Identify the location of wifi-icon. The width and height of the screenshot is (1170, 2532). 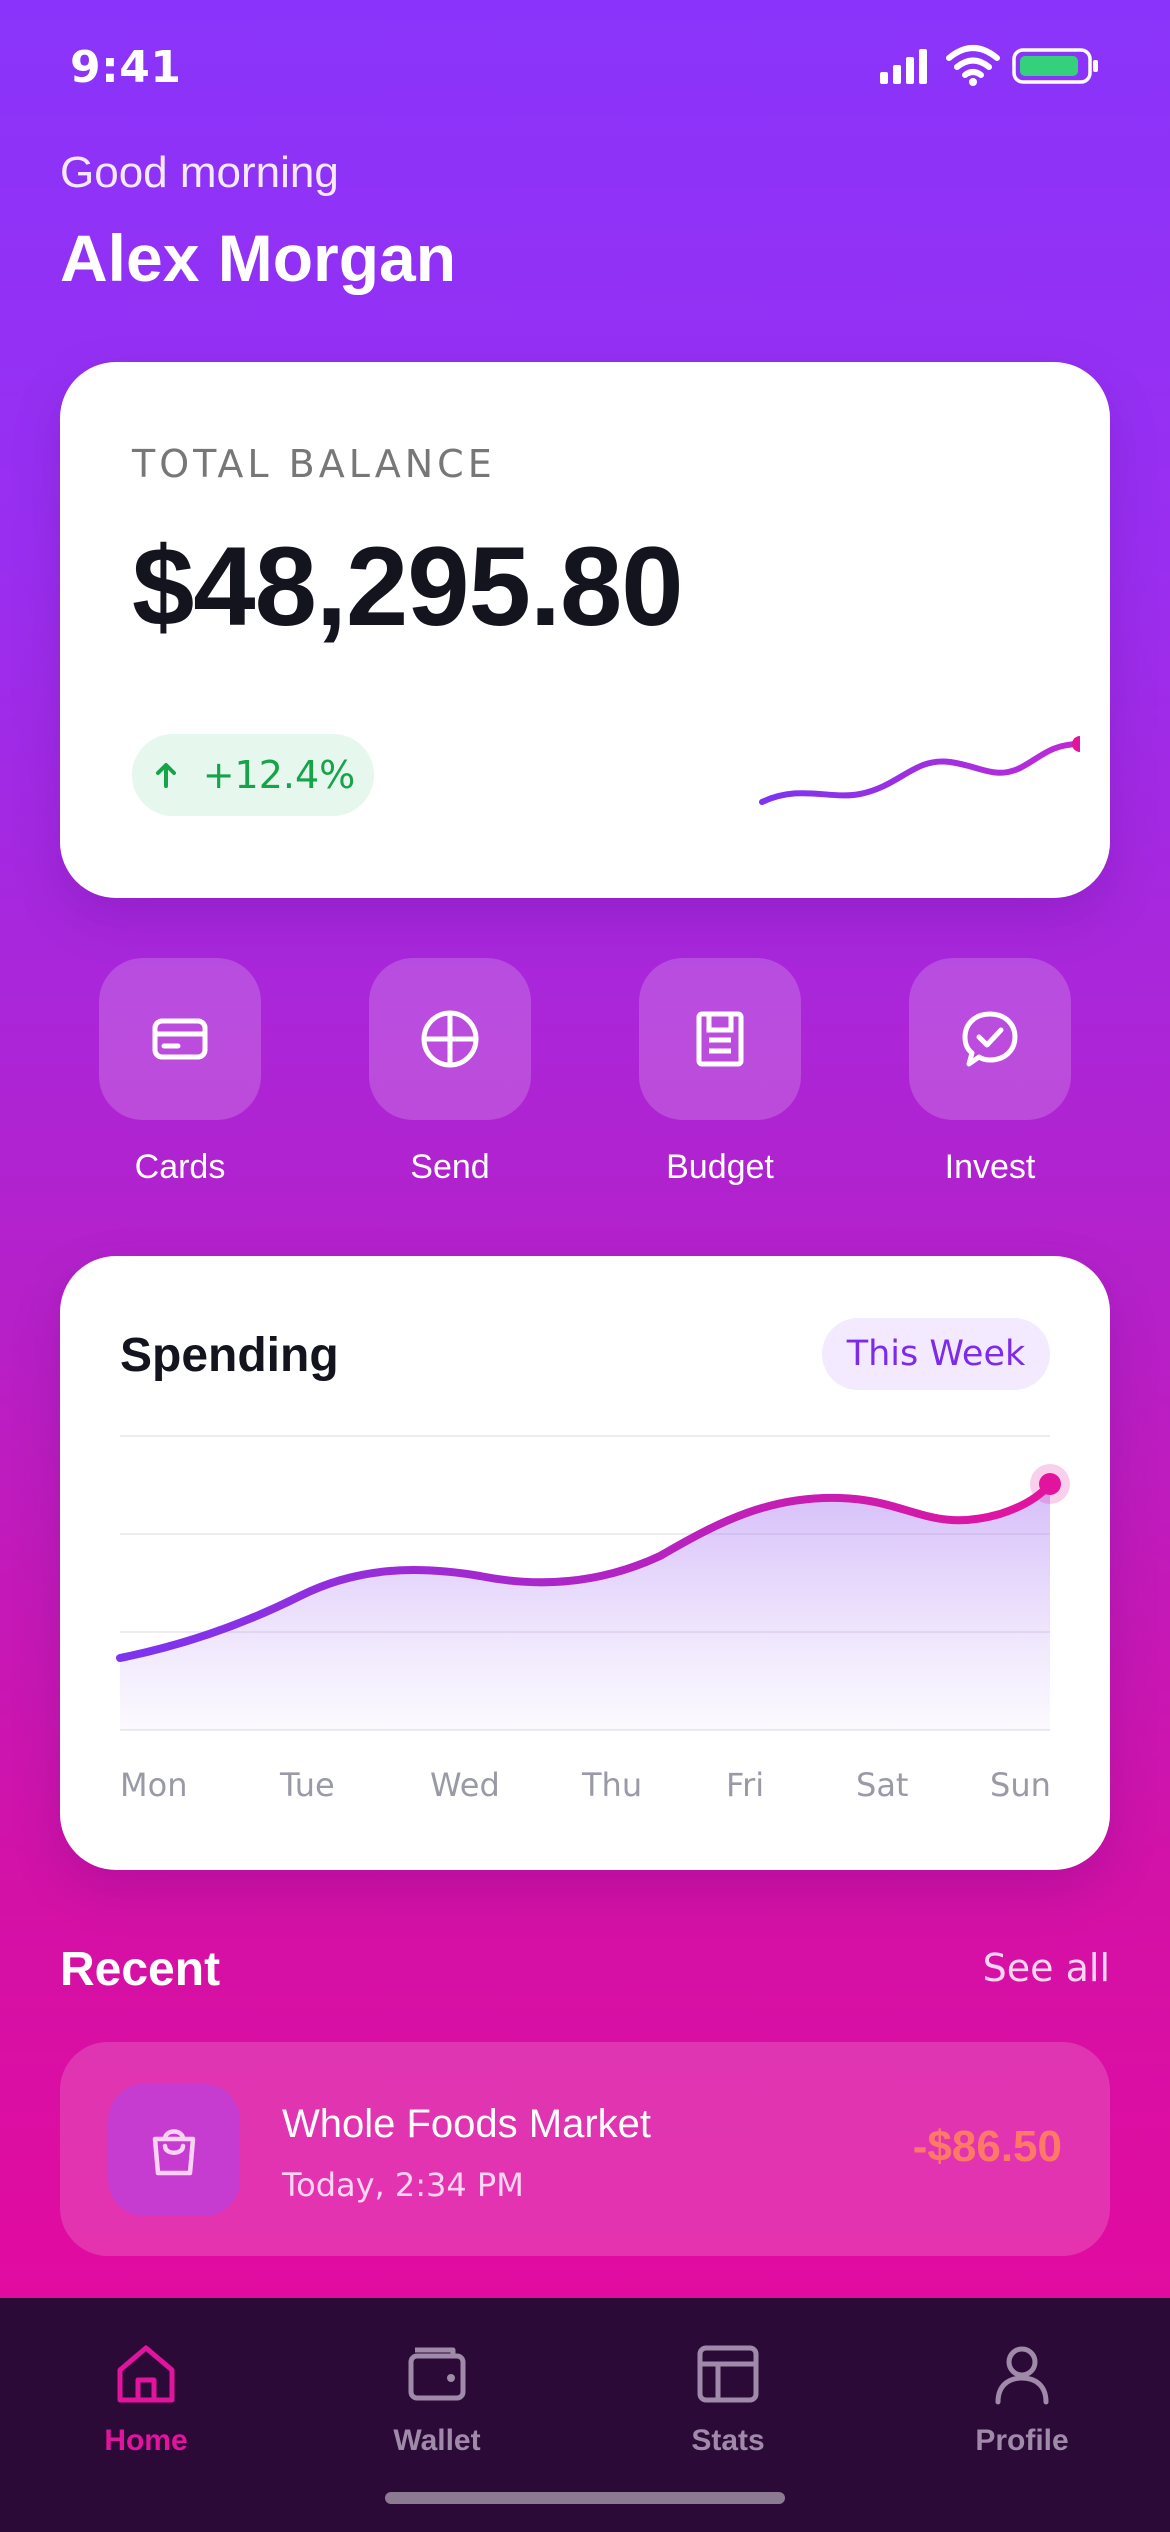
(973, 65).